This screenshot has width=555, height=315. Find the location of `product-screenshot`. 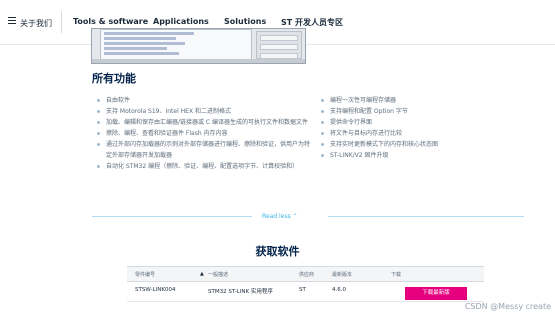

product-screenshot is located at coordinates (198, 46).